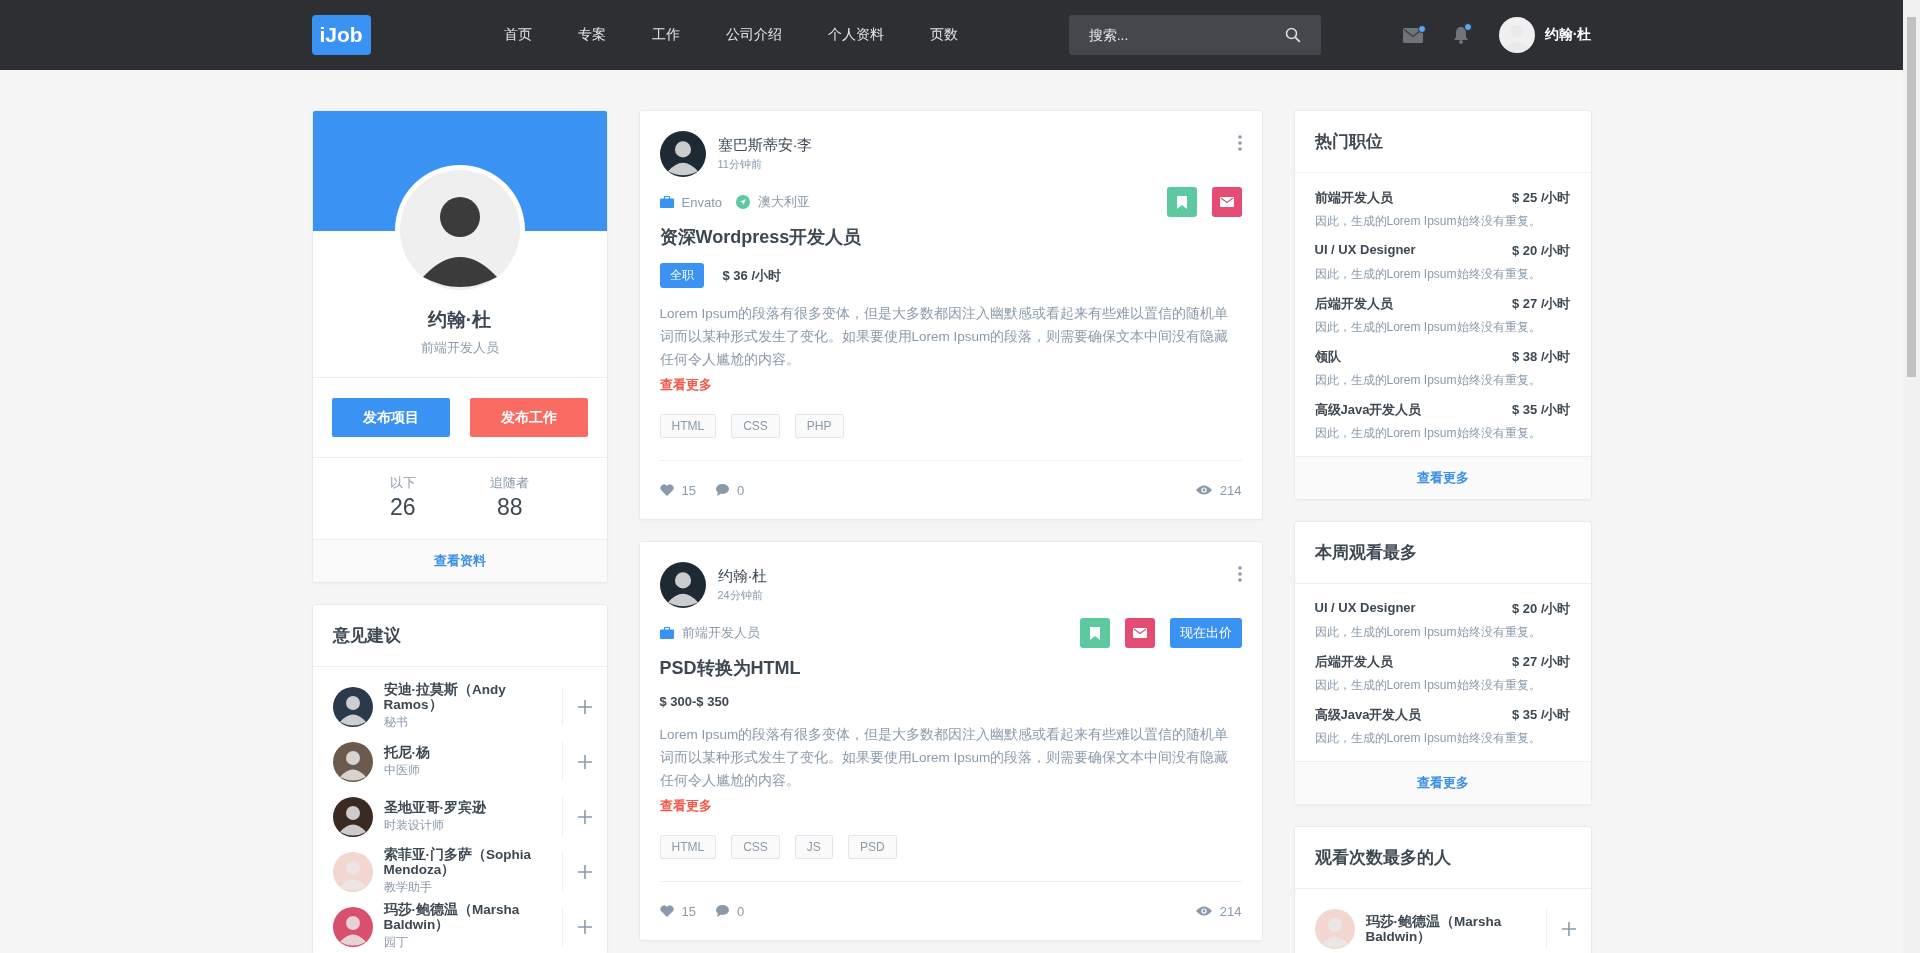 Image resolution: width=1920 pixels, height=953 pixels. I want to click on scrollbar, so click(1911, 476).